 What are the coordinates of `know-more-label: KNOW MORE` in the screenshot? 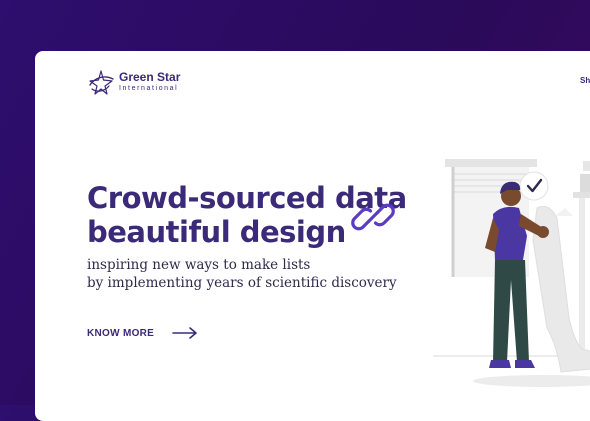 It's located at (121, 333).